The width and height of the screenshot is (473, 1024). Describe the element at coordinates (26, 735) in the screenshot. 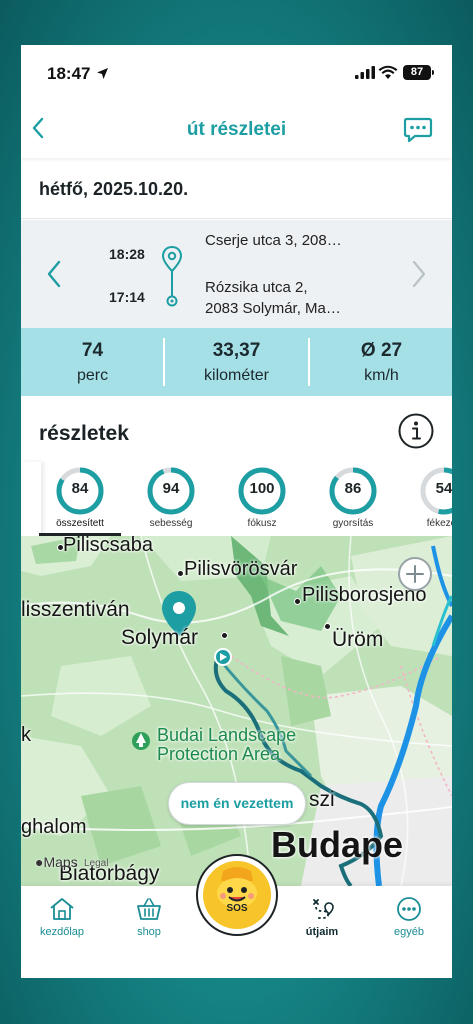

I see `map-label-partial-k: k` at that location.